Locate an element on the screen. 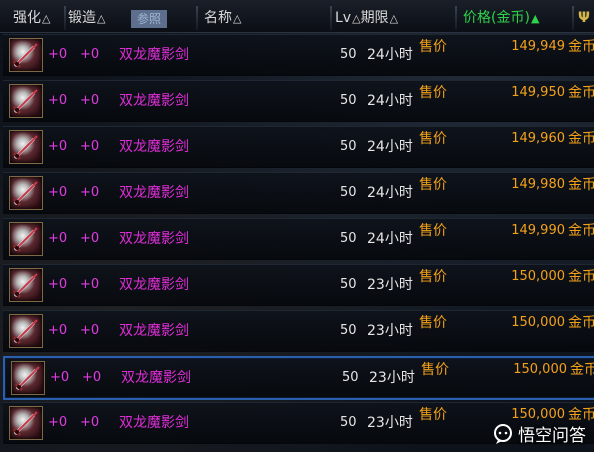  list-header: 强化△ 锻造△ 参照 名称△ Lv△期限△ 价格(金币)▲ Ψ is located at coordinates (297, 16).